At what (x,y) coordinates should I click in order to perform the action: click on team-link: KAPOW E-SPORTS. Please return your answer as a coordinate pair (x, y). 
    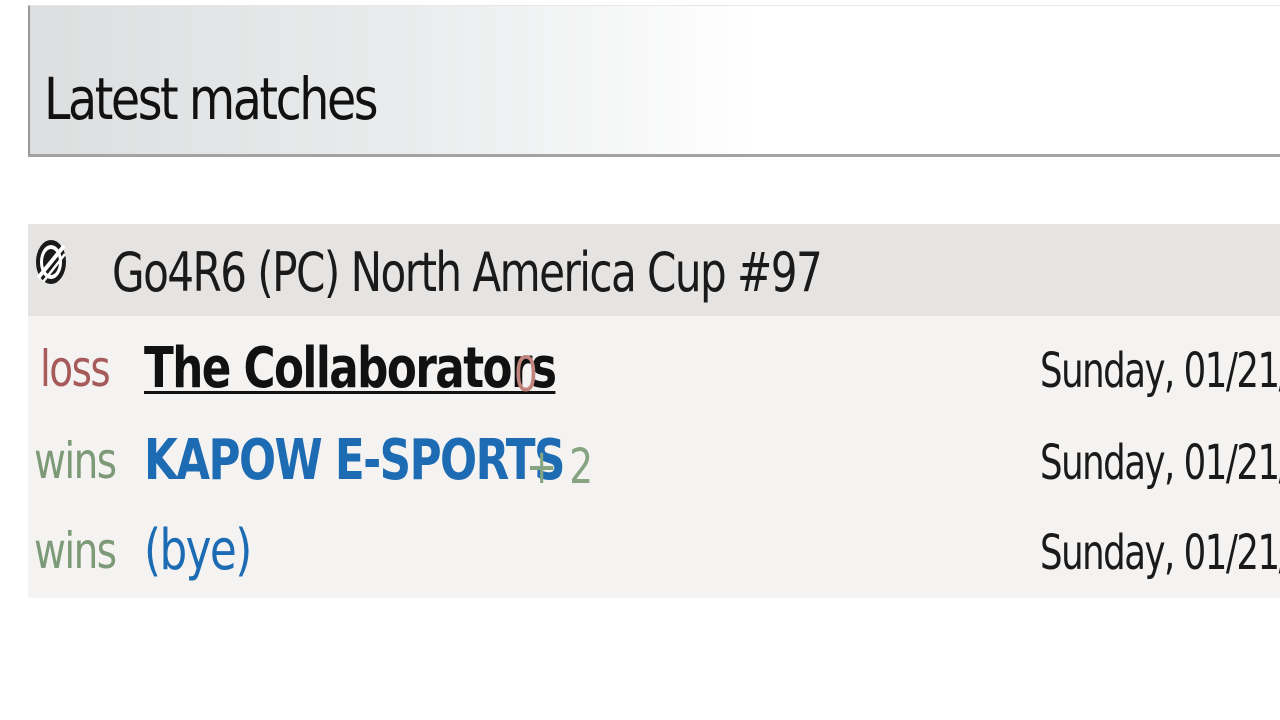
    Looking at the image, I should click on (354, 461).